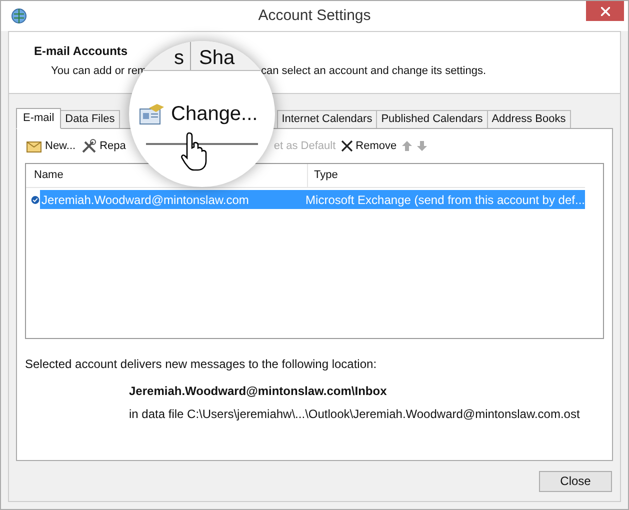  I want to click on close-button, so click(605, 11).